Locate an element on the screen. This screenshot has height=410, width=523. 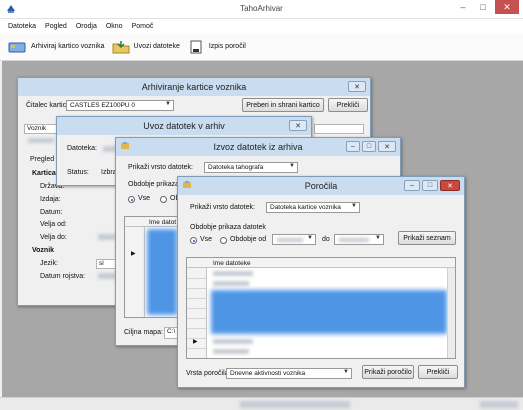
reader-label: Čitalec kartic: is located at coordinates (47, 105).